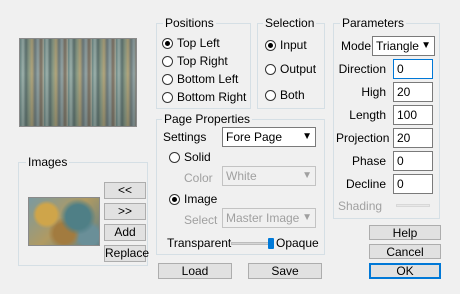 Image resolution: width=460 pixels, height=294 pixels. What do you see at coordinates (48, 162) in the screenshot?
I see `images-group-label: Images` at bounding box center [48, 162].